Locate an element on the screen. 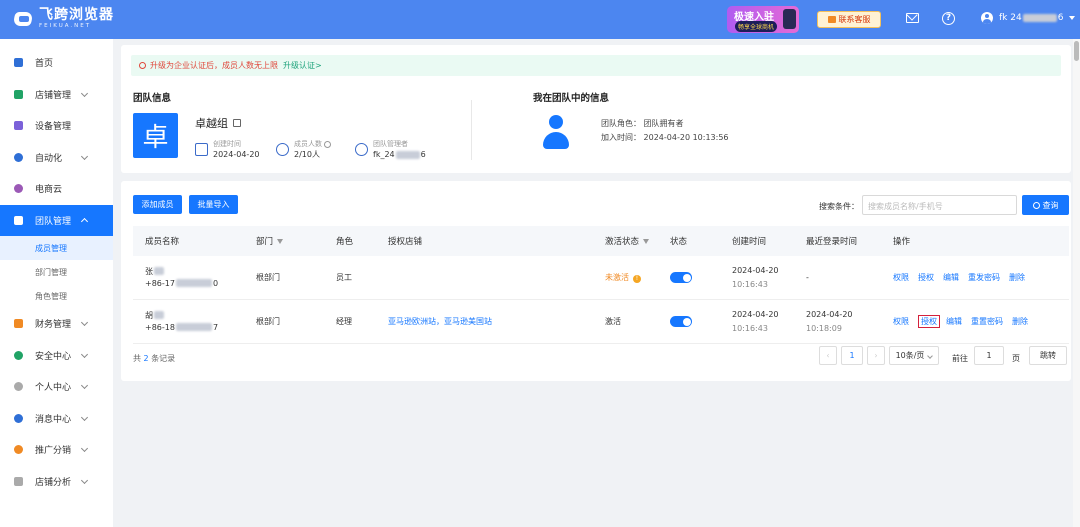 The image size is (1080, 527). upgrade-notice-text: 升级为企业认证后，成员人数无上限 is located at coordinates (214, 65).